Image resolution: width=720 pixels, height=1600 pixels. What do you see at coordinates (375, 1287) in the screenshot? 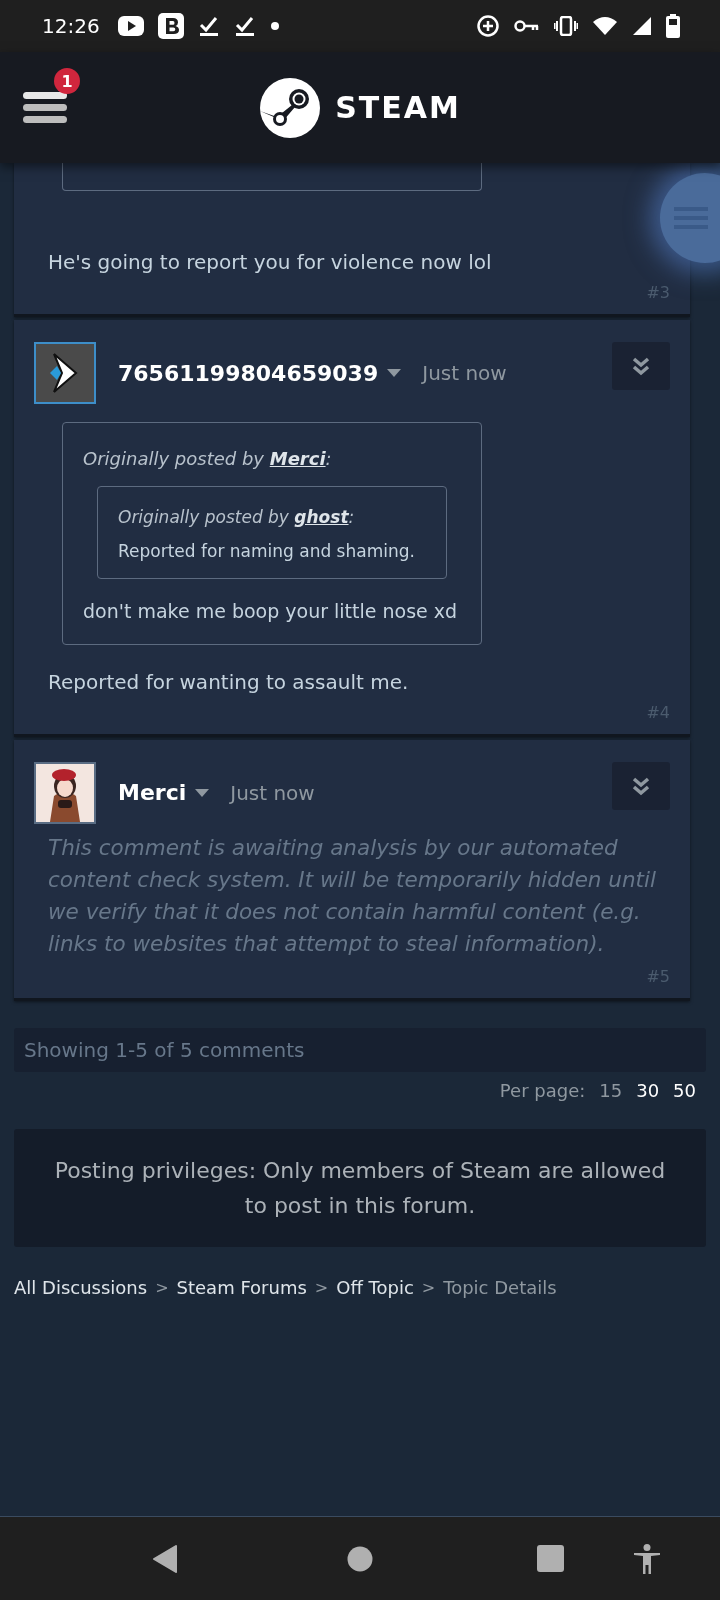
I see `breadcrumb-link: Off Topic` at bounding box center [375, 1287].